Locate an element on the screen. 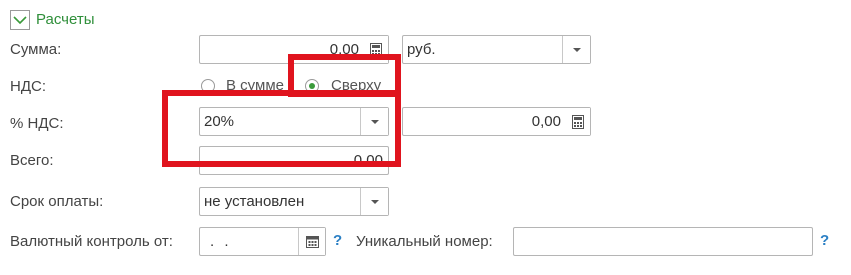 The height and width of the screenshot is (275, 851). vat-amount-field: 0,00 is located at coordinates (496, 121).